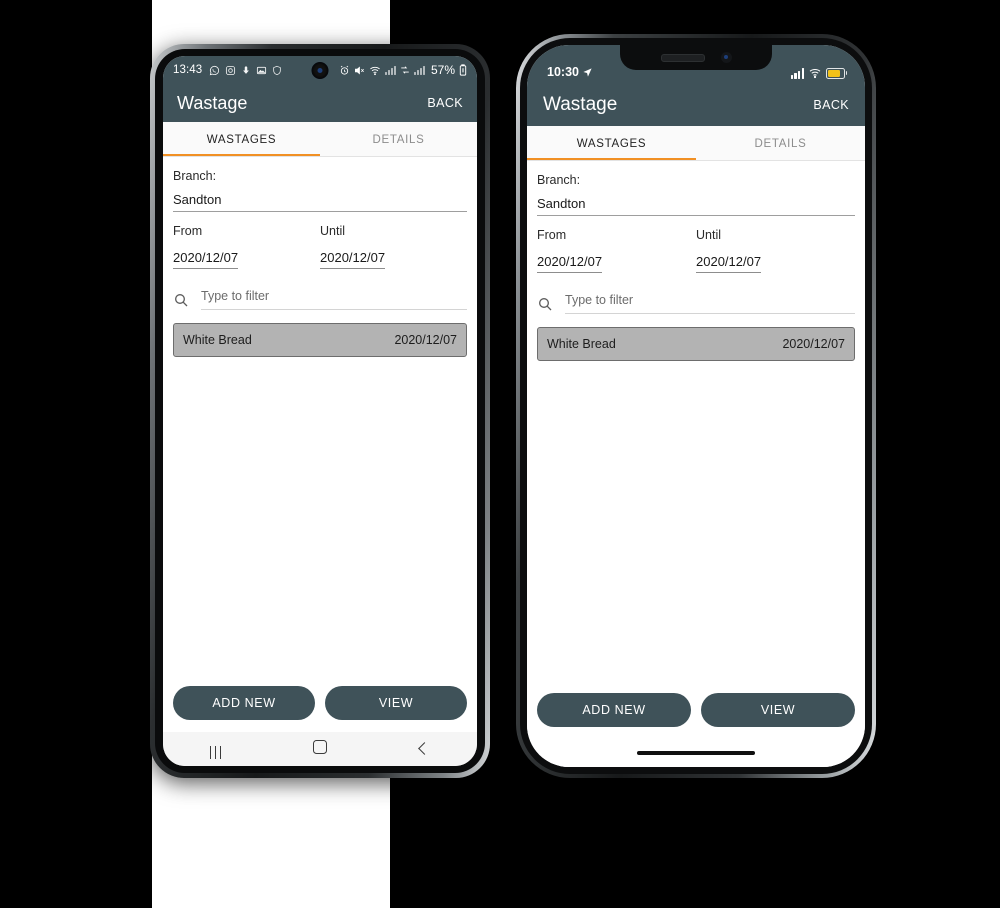  I want to click on home-icon, so click(320, 746).